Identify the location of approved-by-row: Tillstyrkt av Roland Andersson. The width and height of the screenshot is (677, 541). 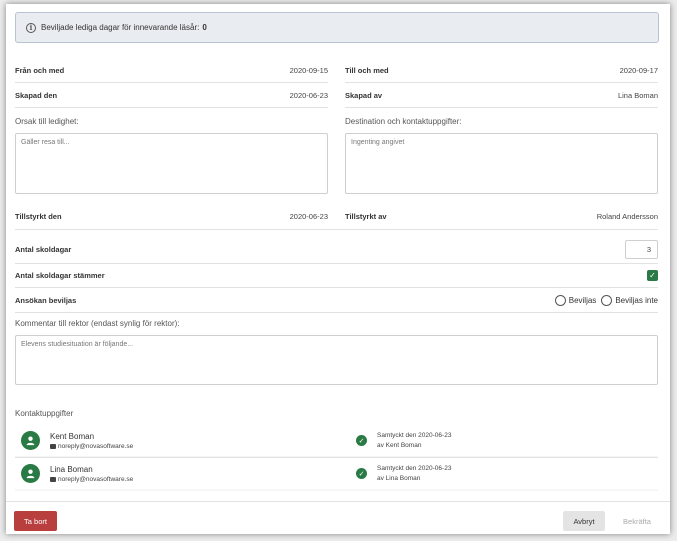
(501, 216).